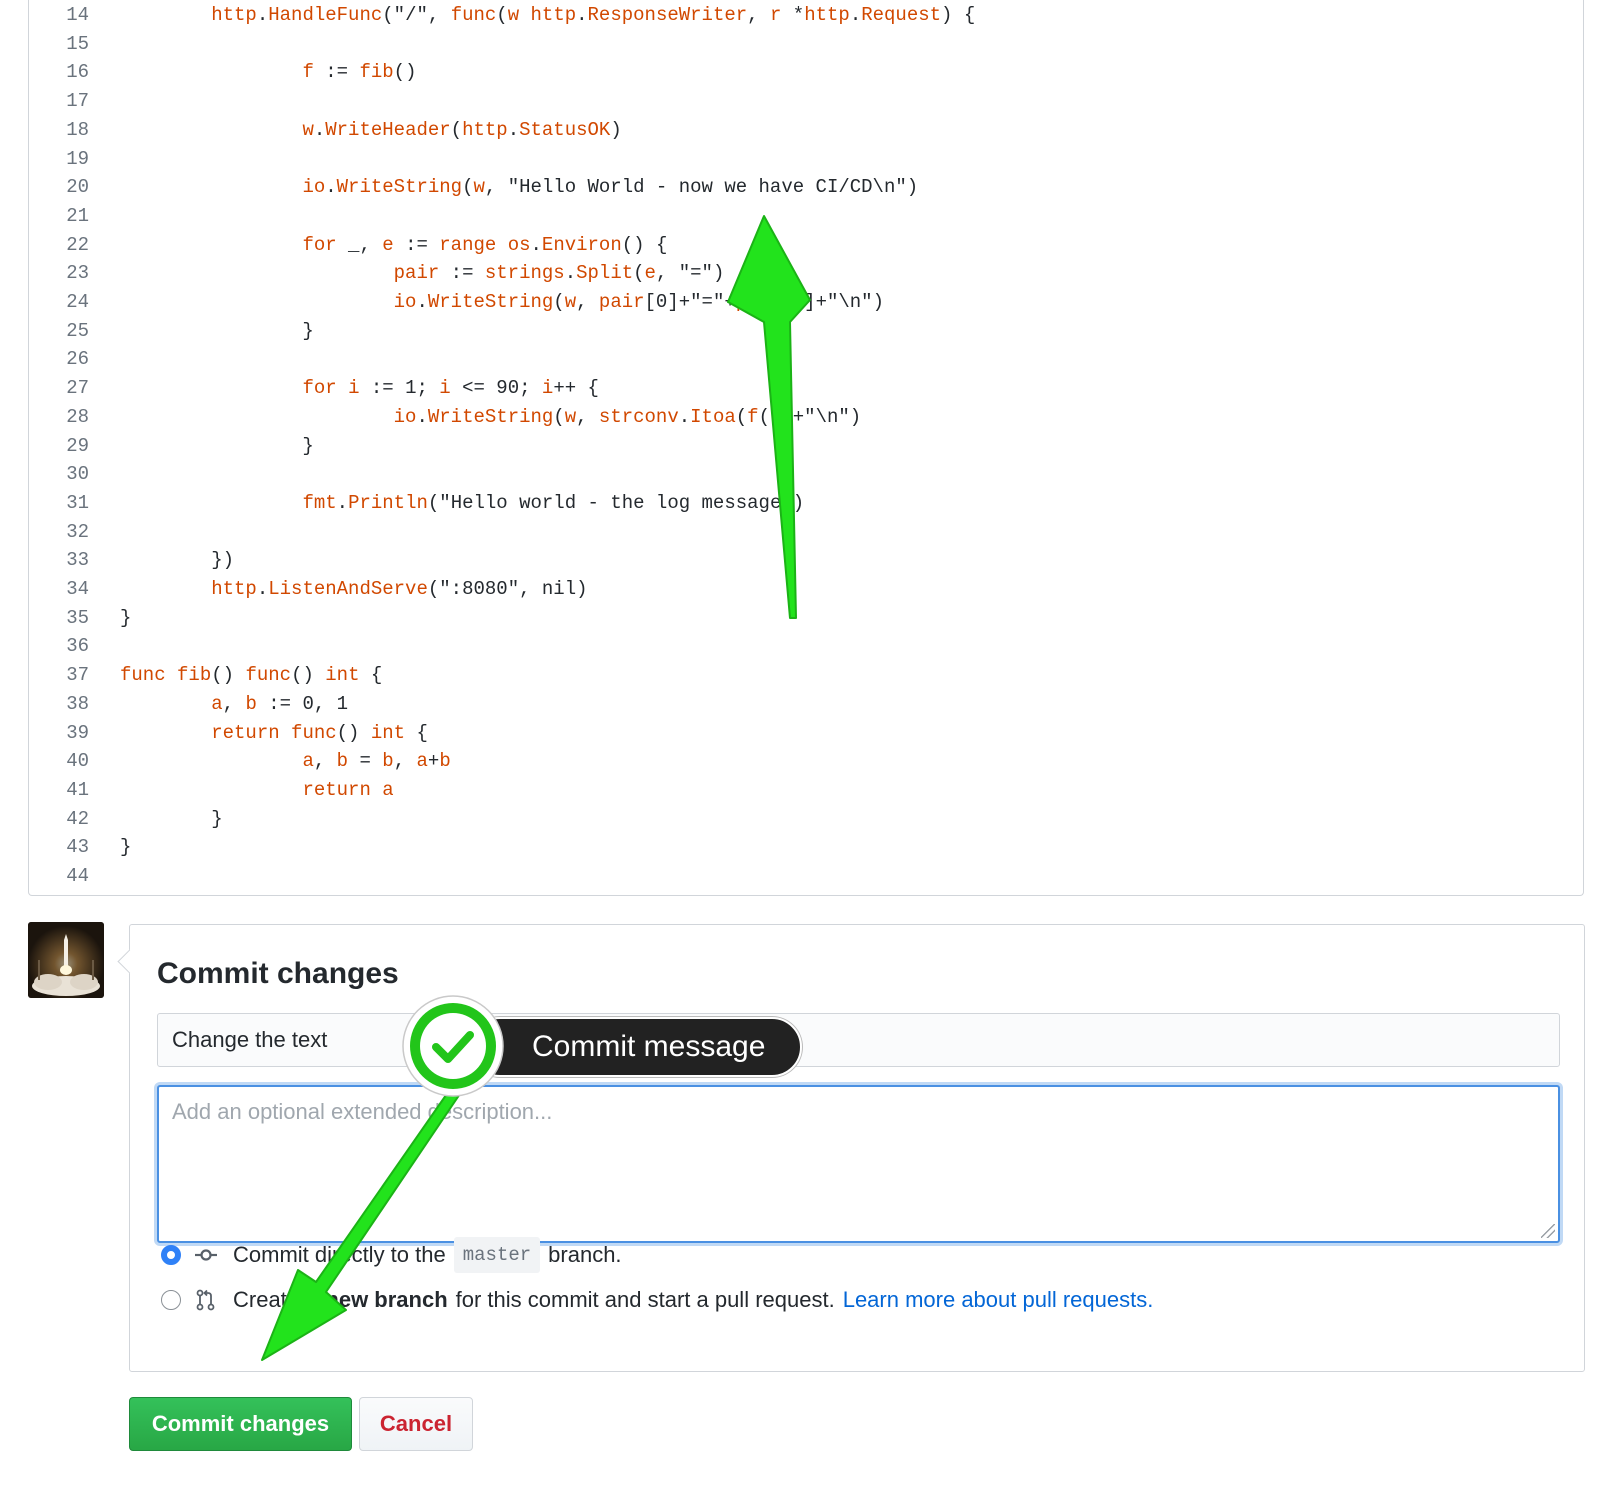  Describe the element at coordinates (66, 960) in the screenshot. I see `avatar` at that location.